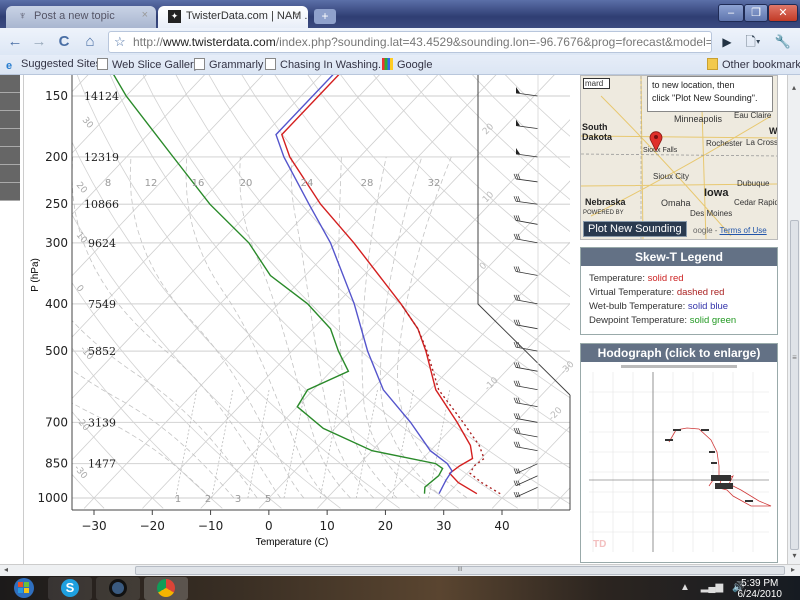 This screenshot has width=800, height=604. I want to click on network-icon: ▂▄▆, so click(712, 587).